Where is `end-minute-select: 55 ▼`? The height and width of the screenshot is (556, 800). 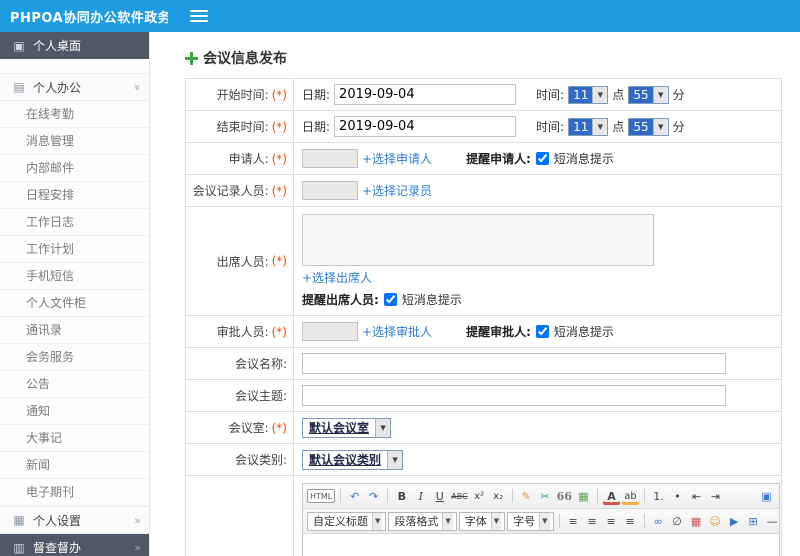
end-minute-select: 55 ▼ is located at coordinates (648, 126).